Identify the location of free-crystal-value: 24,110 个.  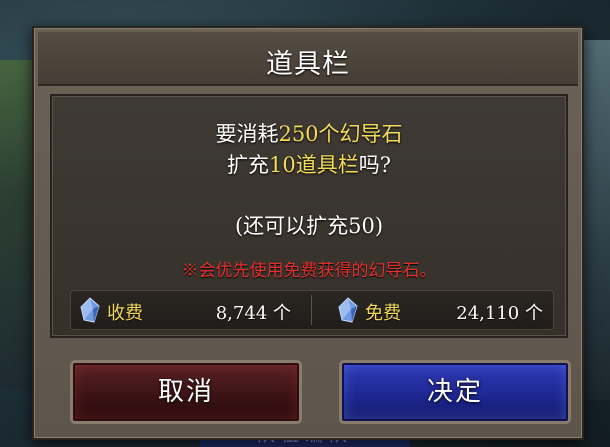
(499, 313).